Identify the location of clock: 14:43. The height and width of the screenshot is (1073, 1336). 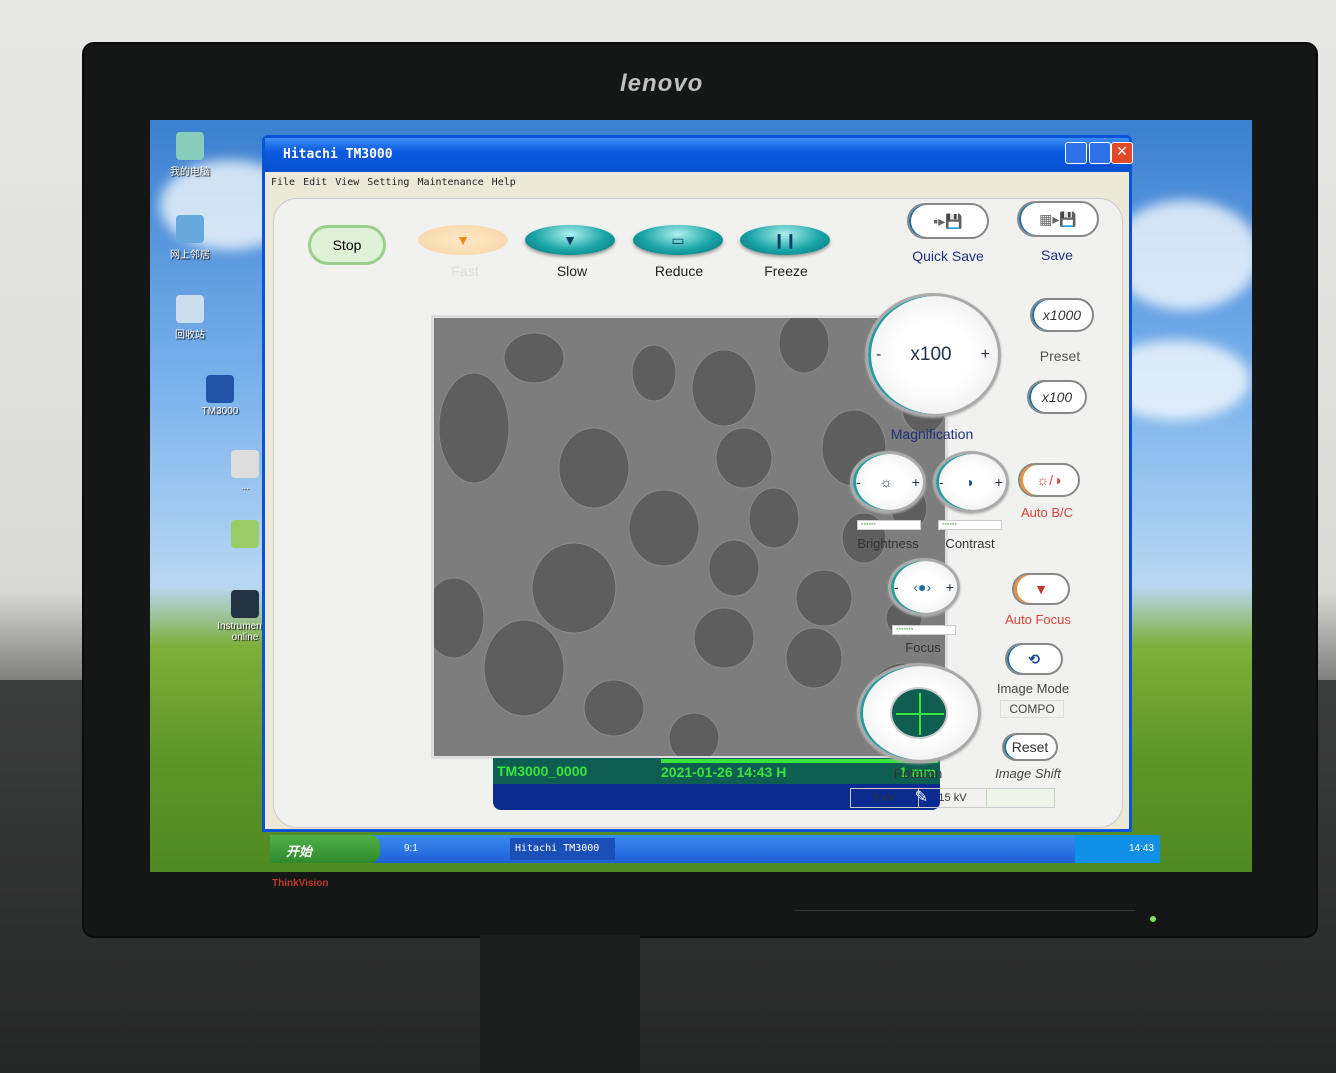
(1141, 848).